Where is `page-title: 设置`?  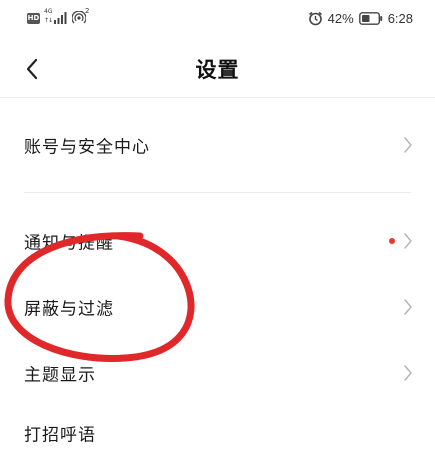
page-title: 设置 is located at coordinates (217, 70).